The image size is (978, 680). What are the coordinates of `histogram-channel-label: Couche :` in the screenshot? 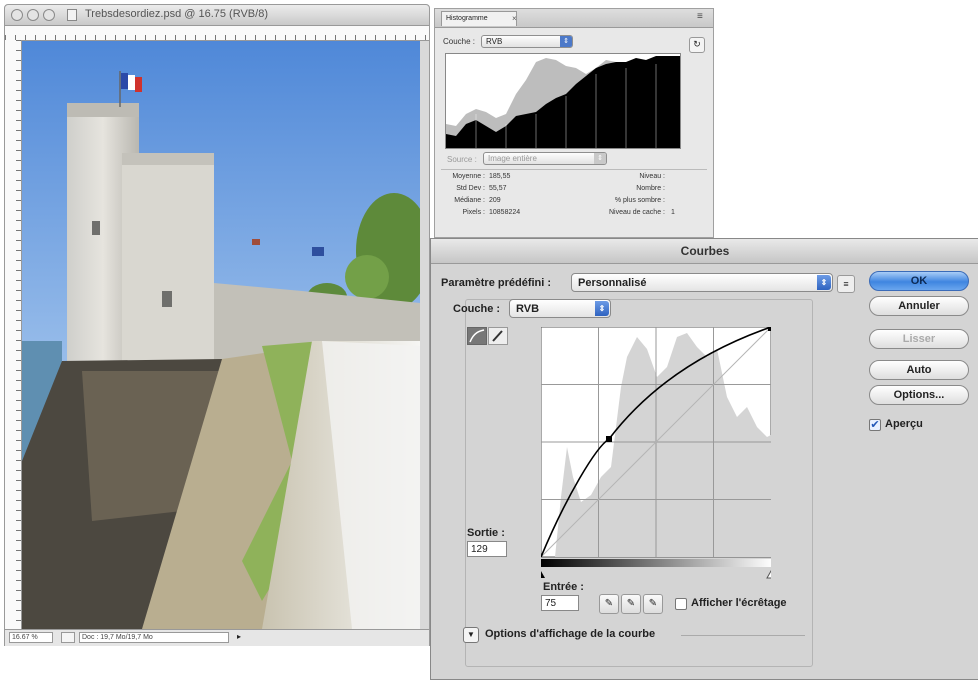 It's located at (459, 41).